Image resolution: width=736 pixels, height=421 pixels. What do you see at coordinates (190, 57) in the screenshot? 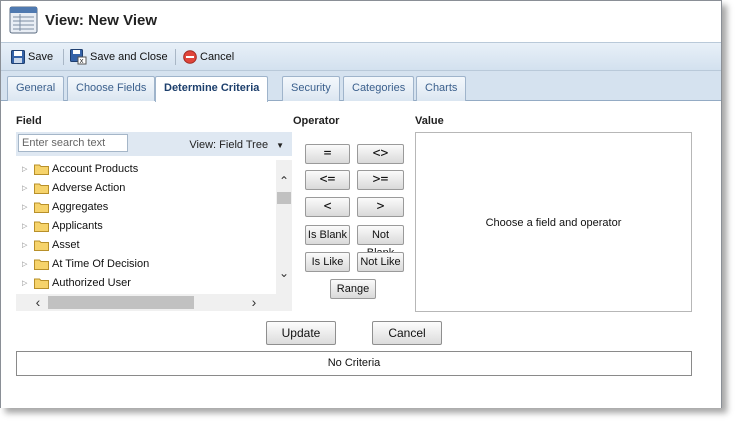
I see `cancel-circle-icon` at bounding box center [190, 57].